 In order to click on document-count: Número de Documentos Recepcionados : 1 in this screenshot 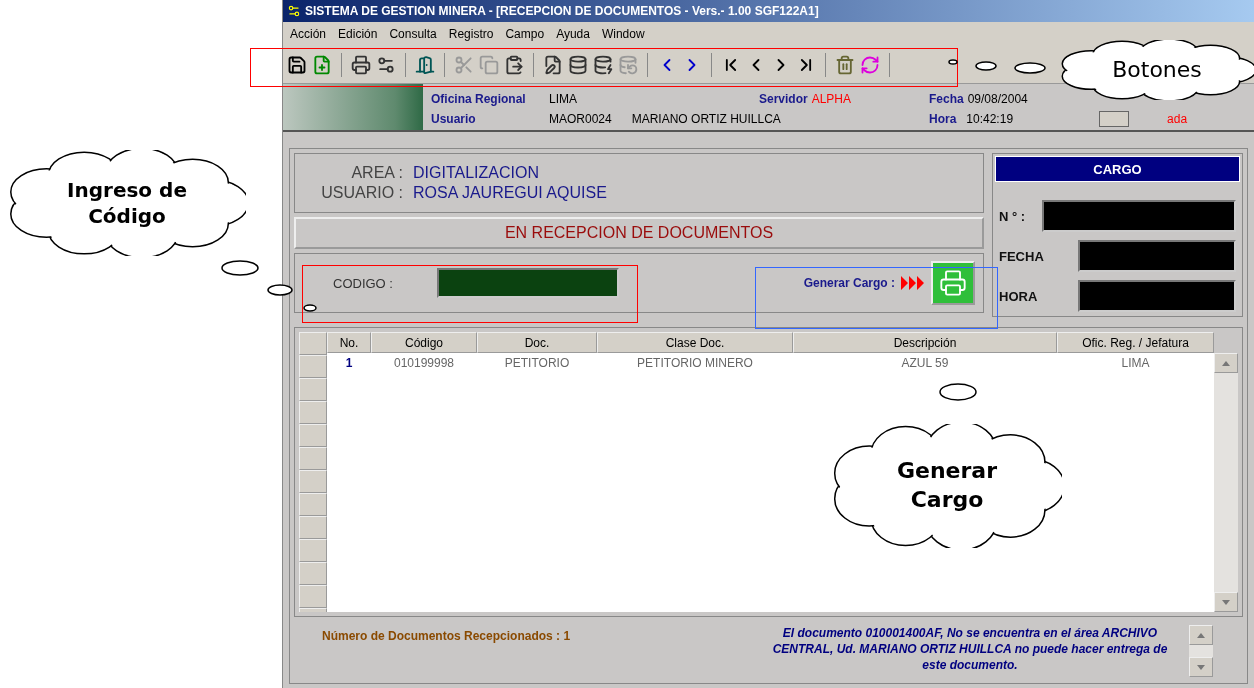, I will do `click(446, 636)`.